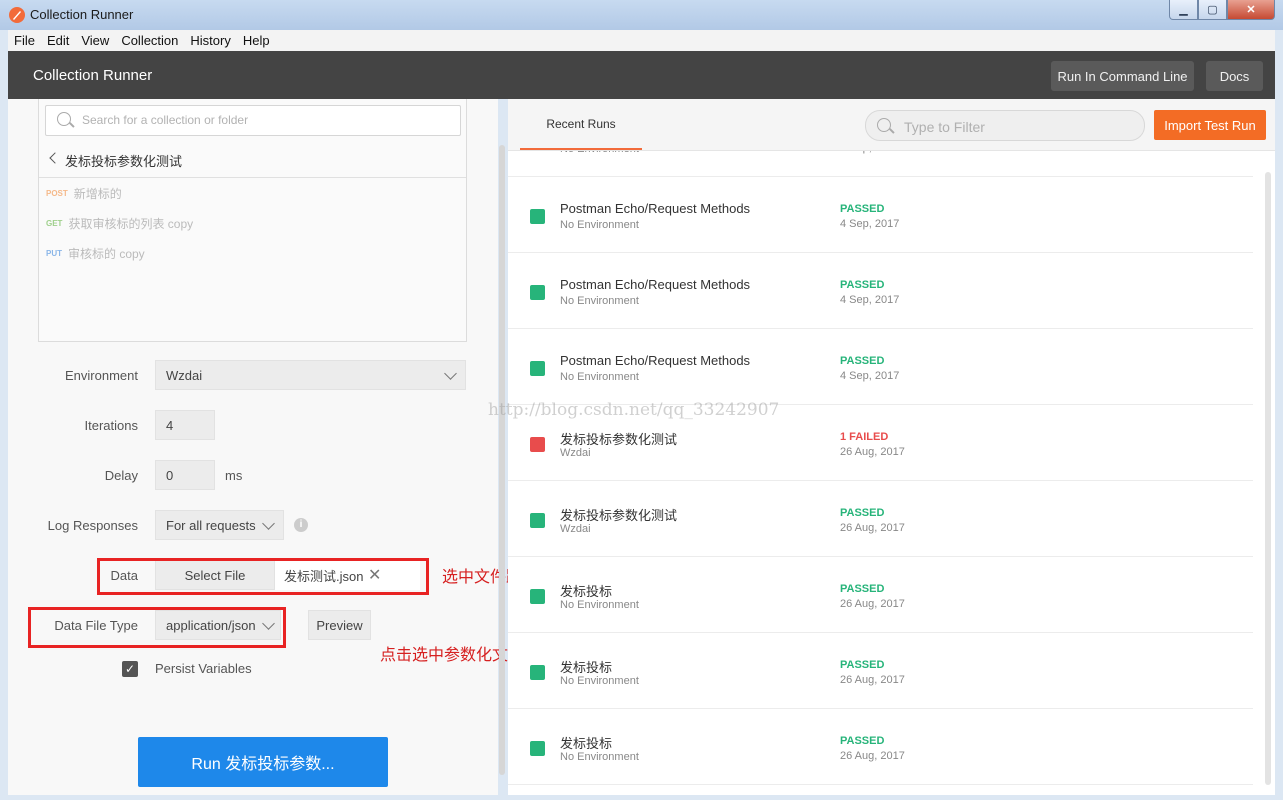  Describe the element at coordinates (234, 475) in the screenshot. I see `delay-unit: ms` at that location.